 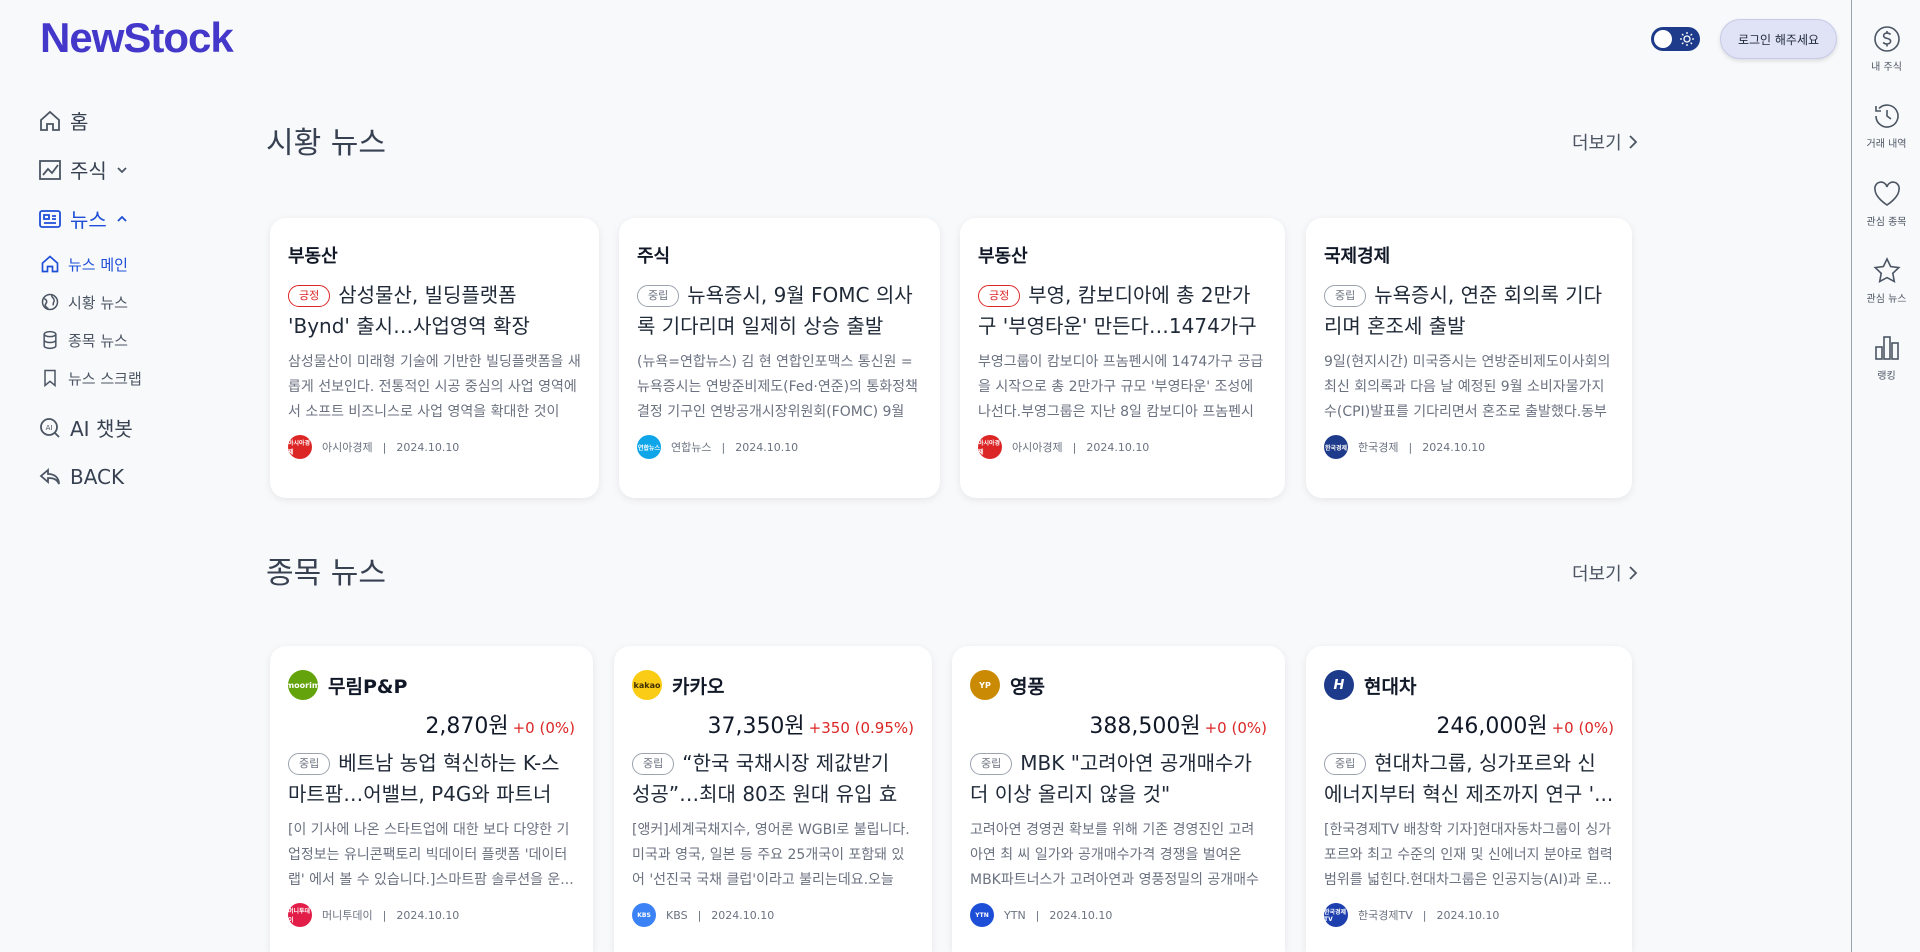 What do you see at coordinates (982, 915) in the screenshot?
I see `source-logo: YTN` at bounding box center [982, 915].